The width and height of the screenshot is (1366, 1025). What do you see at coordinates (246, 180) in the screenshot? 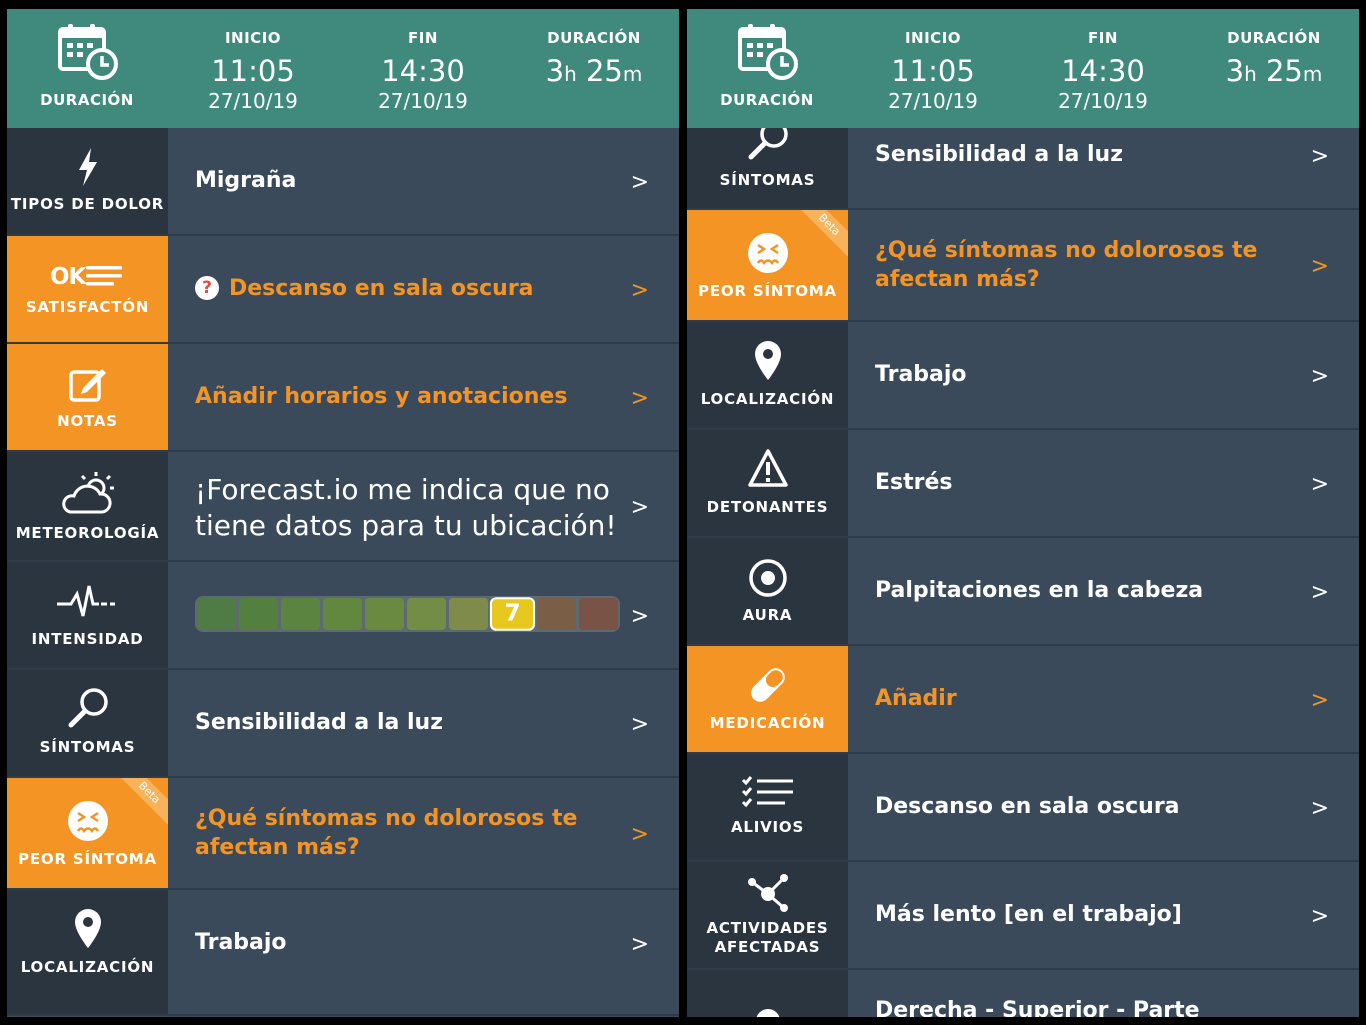
I see `pain-type-value: Migraña` at bounding box center [246, 180].